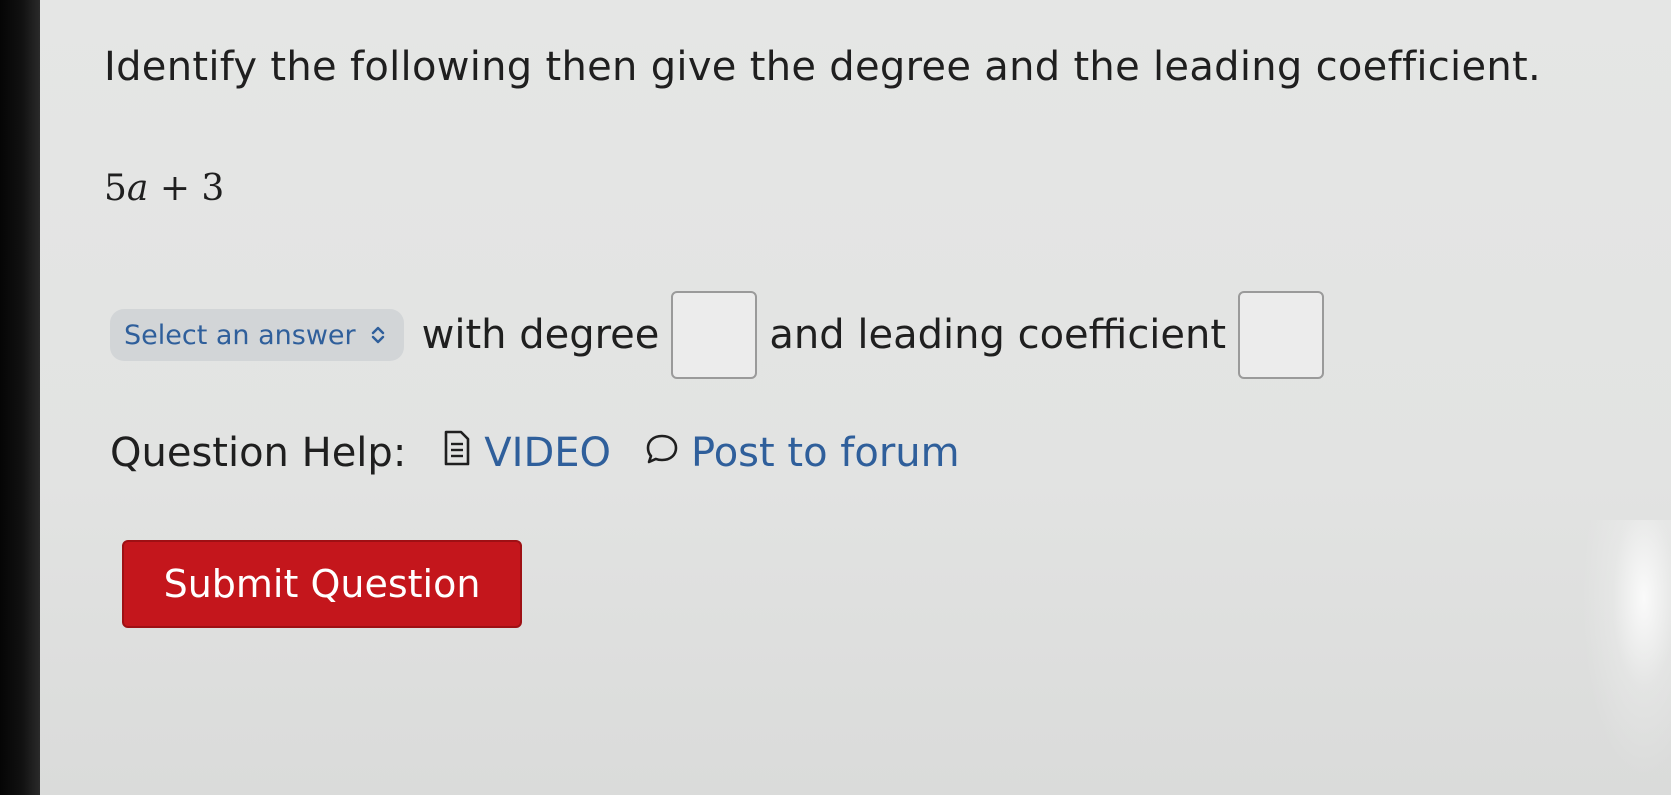 Image resolution: width=1671 pixels, height=795 pixels. What do you see at coordinates (463, 453) in the screenshot?
I see `document-icon` at bounding box center [463, 453].